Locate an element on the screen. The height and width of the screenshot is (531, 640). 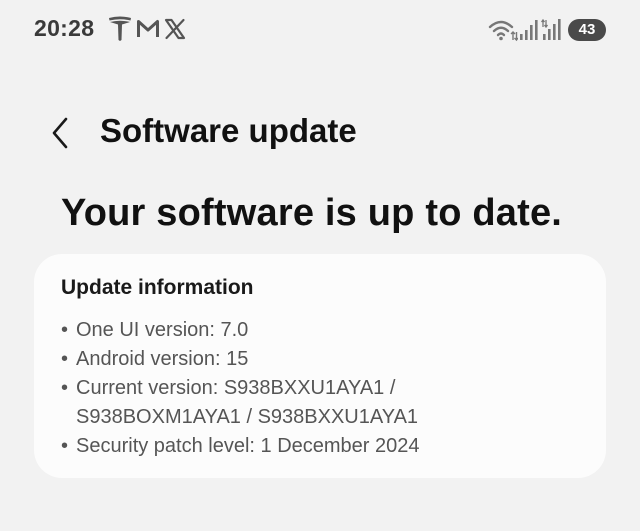
update-status-headline: Your software is up to date. is located at coordinates (312, 213).